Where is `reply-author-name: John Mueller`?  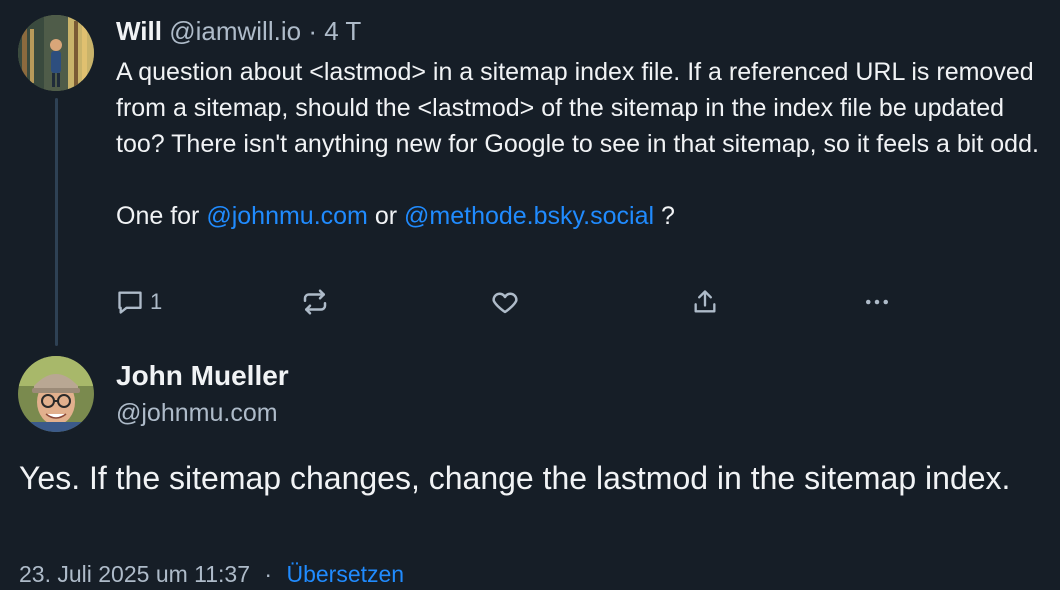
reply-author-name: John Mueller is located at coordinates (202, 376).